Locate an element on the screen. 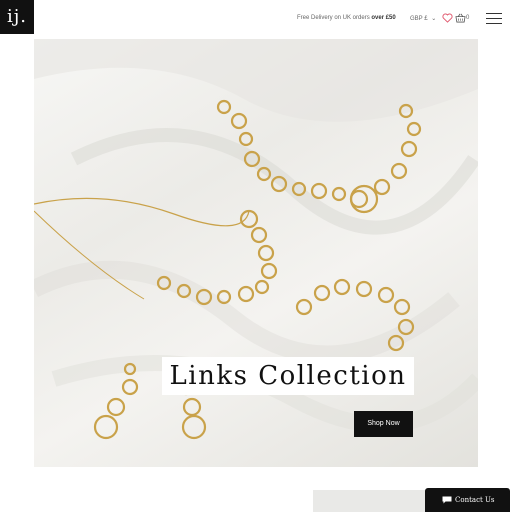 This screenshot has height=512, width=512. brand-logo: ij. is located at coordinates (17, 17).